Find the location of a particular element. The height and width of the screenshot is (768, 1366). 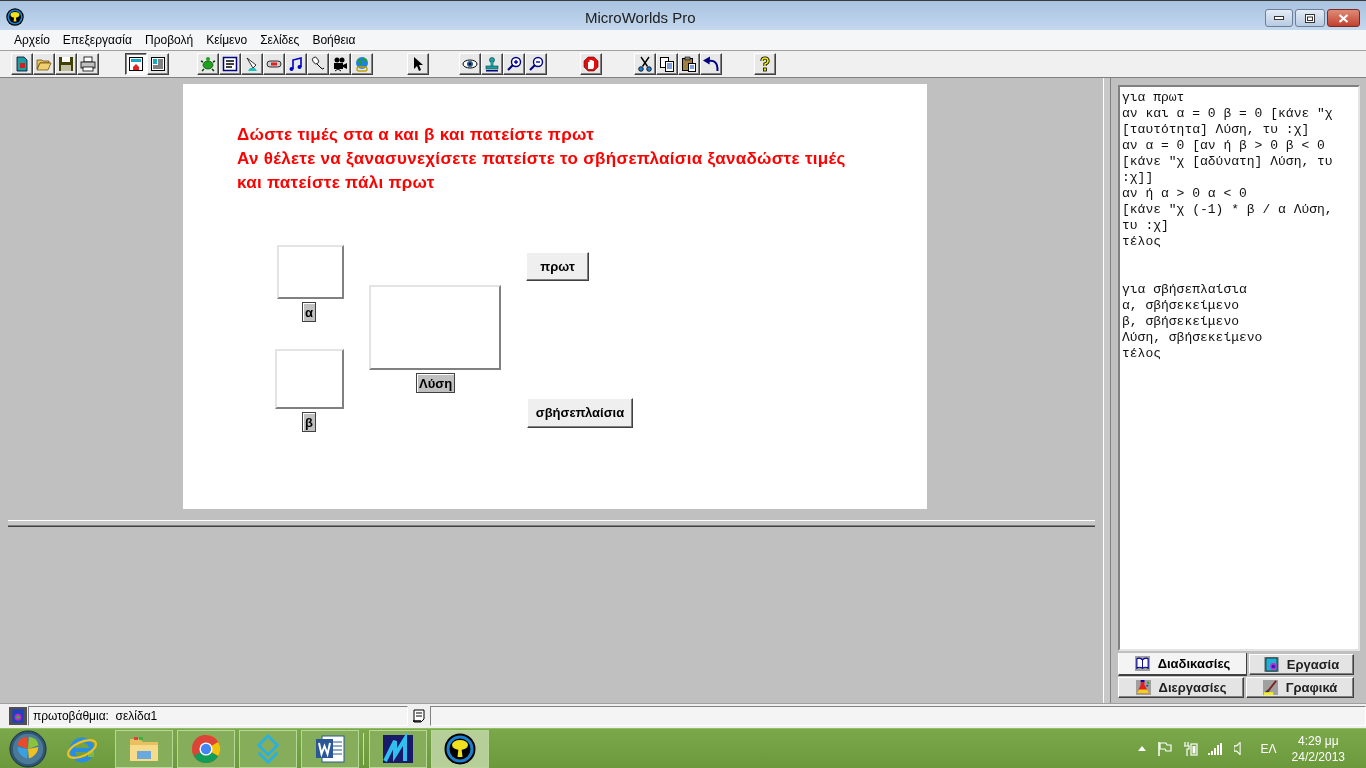

code-line: τυ :χ] is located at coordinates (1145, 226).